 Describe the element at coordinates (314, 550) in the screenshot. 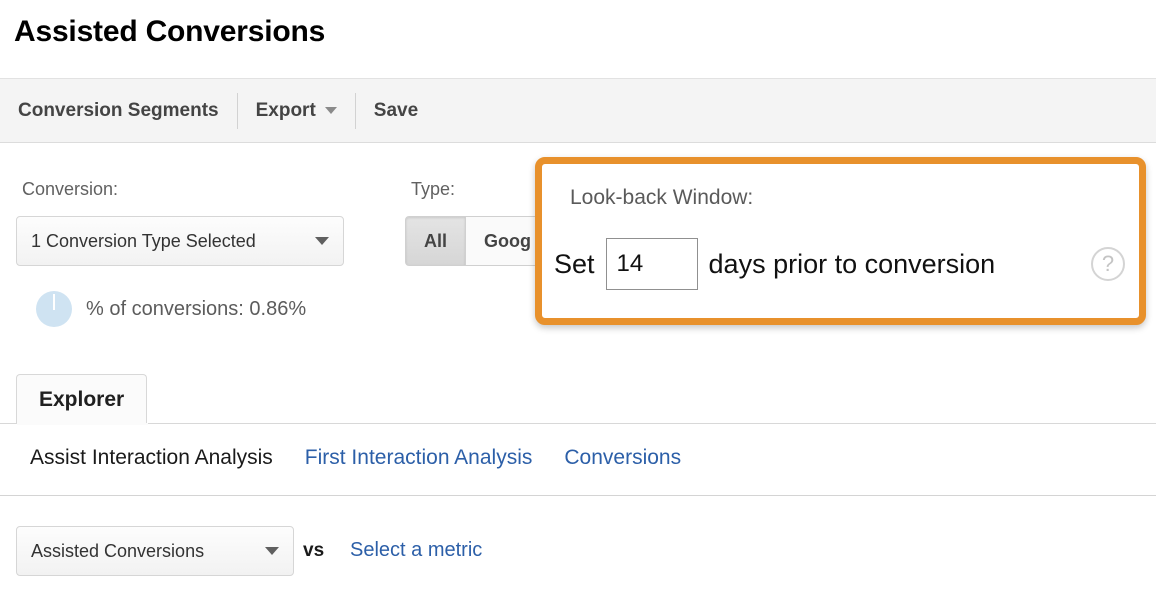

I see `vs-label: vs` at that location.